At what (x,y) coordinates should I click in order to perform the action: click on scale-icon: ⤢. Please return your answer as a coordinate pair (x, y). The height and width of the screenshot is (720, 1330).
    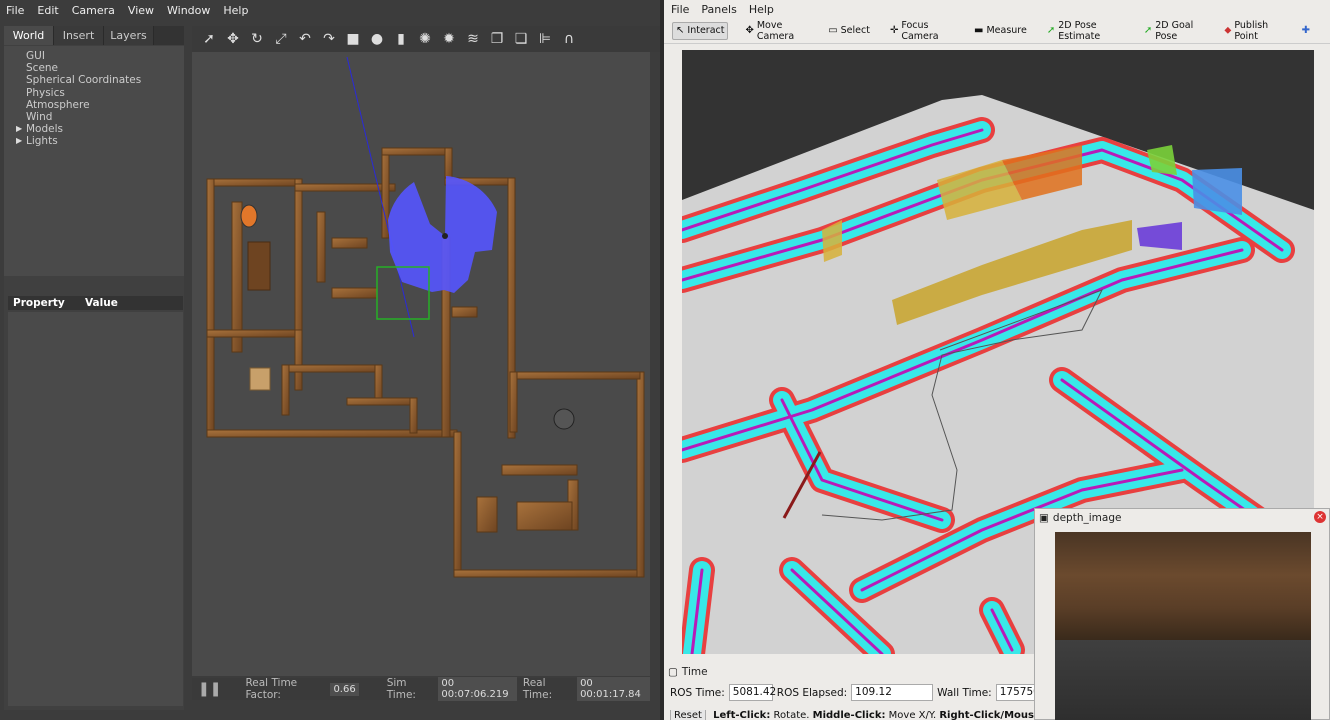
    Looking at the image, I should click on (281, 39).